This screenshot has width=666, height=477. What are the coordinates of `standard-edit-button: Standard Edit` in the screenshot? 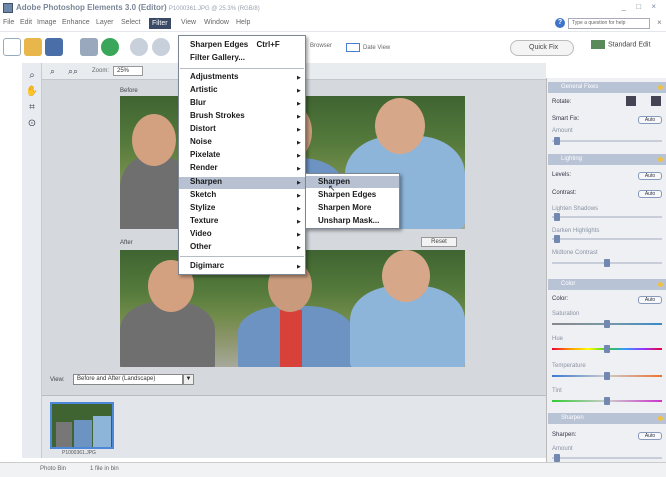 It's located at (620, 44).